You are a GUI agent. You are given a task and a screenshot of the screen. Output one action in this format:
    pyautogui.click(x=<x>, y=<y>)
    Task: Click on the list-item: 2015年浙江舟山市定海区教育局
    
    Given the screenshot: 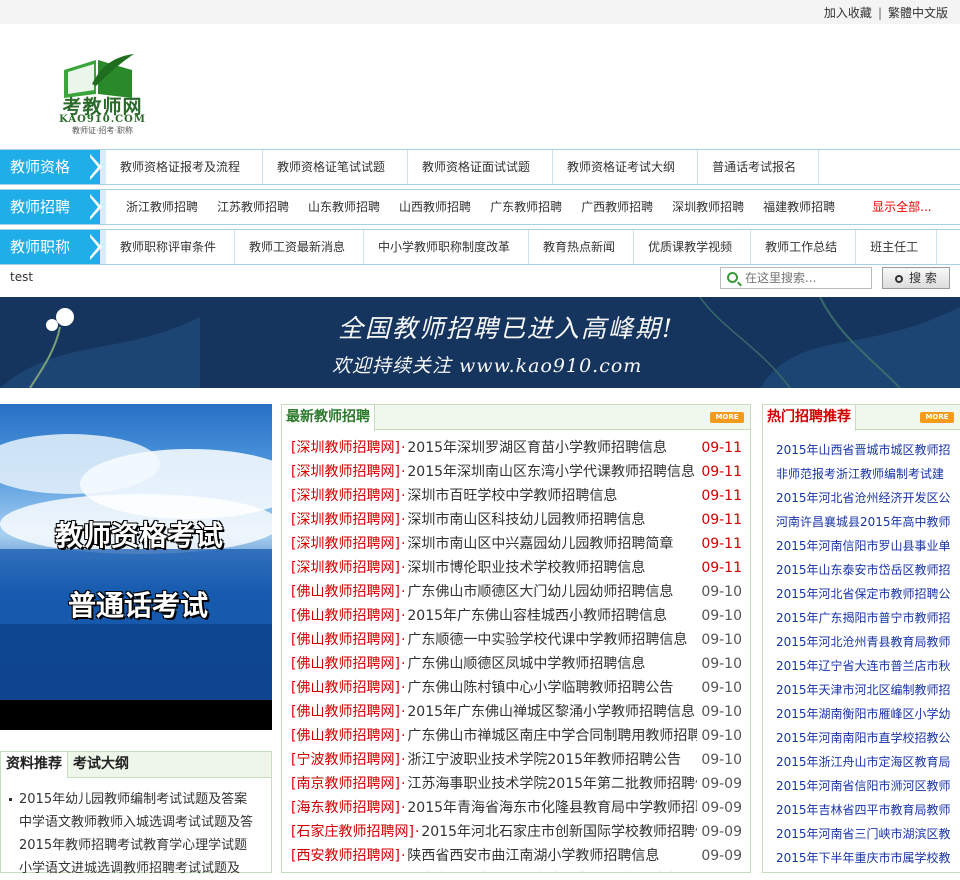 What is the action you would take?
    pyautogui.click(x=868, y=762)
    